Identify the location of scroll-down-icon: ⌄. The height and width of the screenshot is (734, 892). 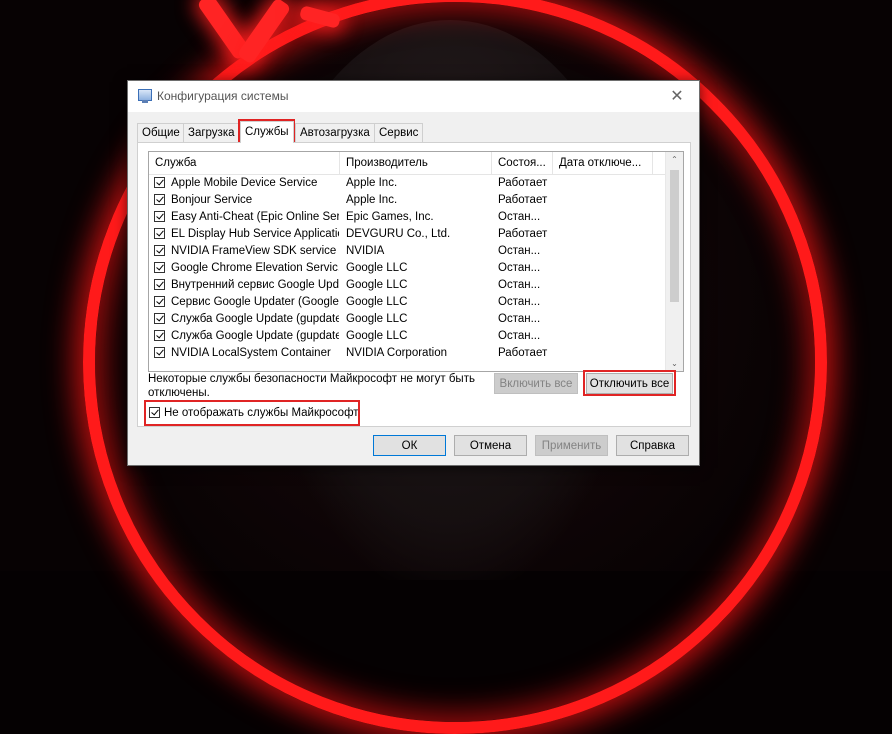
(674, 363).